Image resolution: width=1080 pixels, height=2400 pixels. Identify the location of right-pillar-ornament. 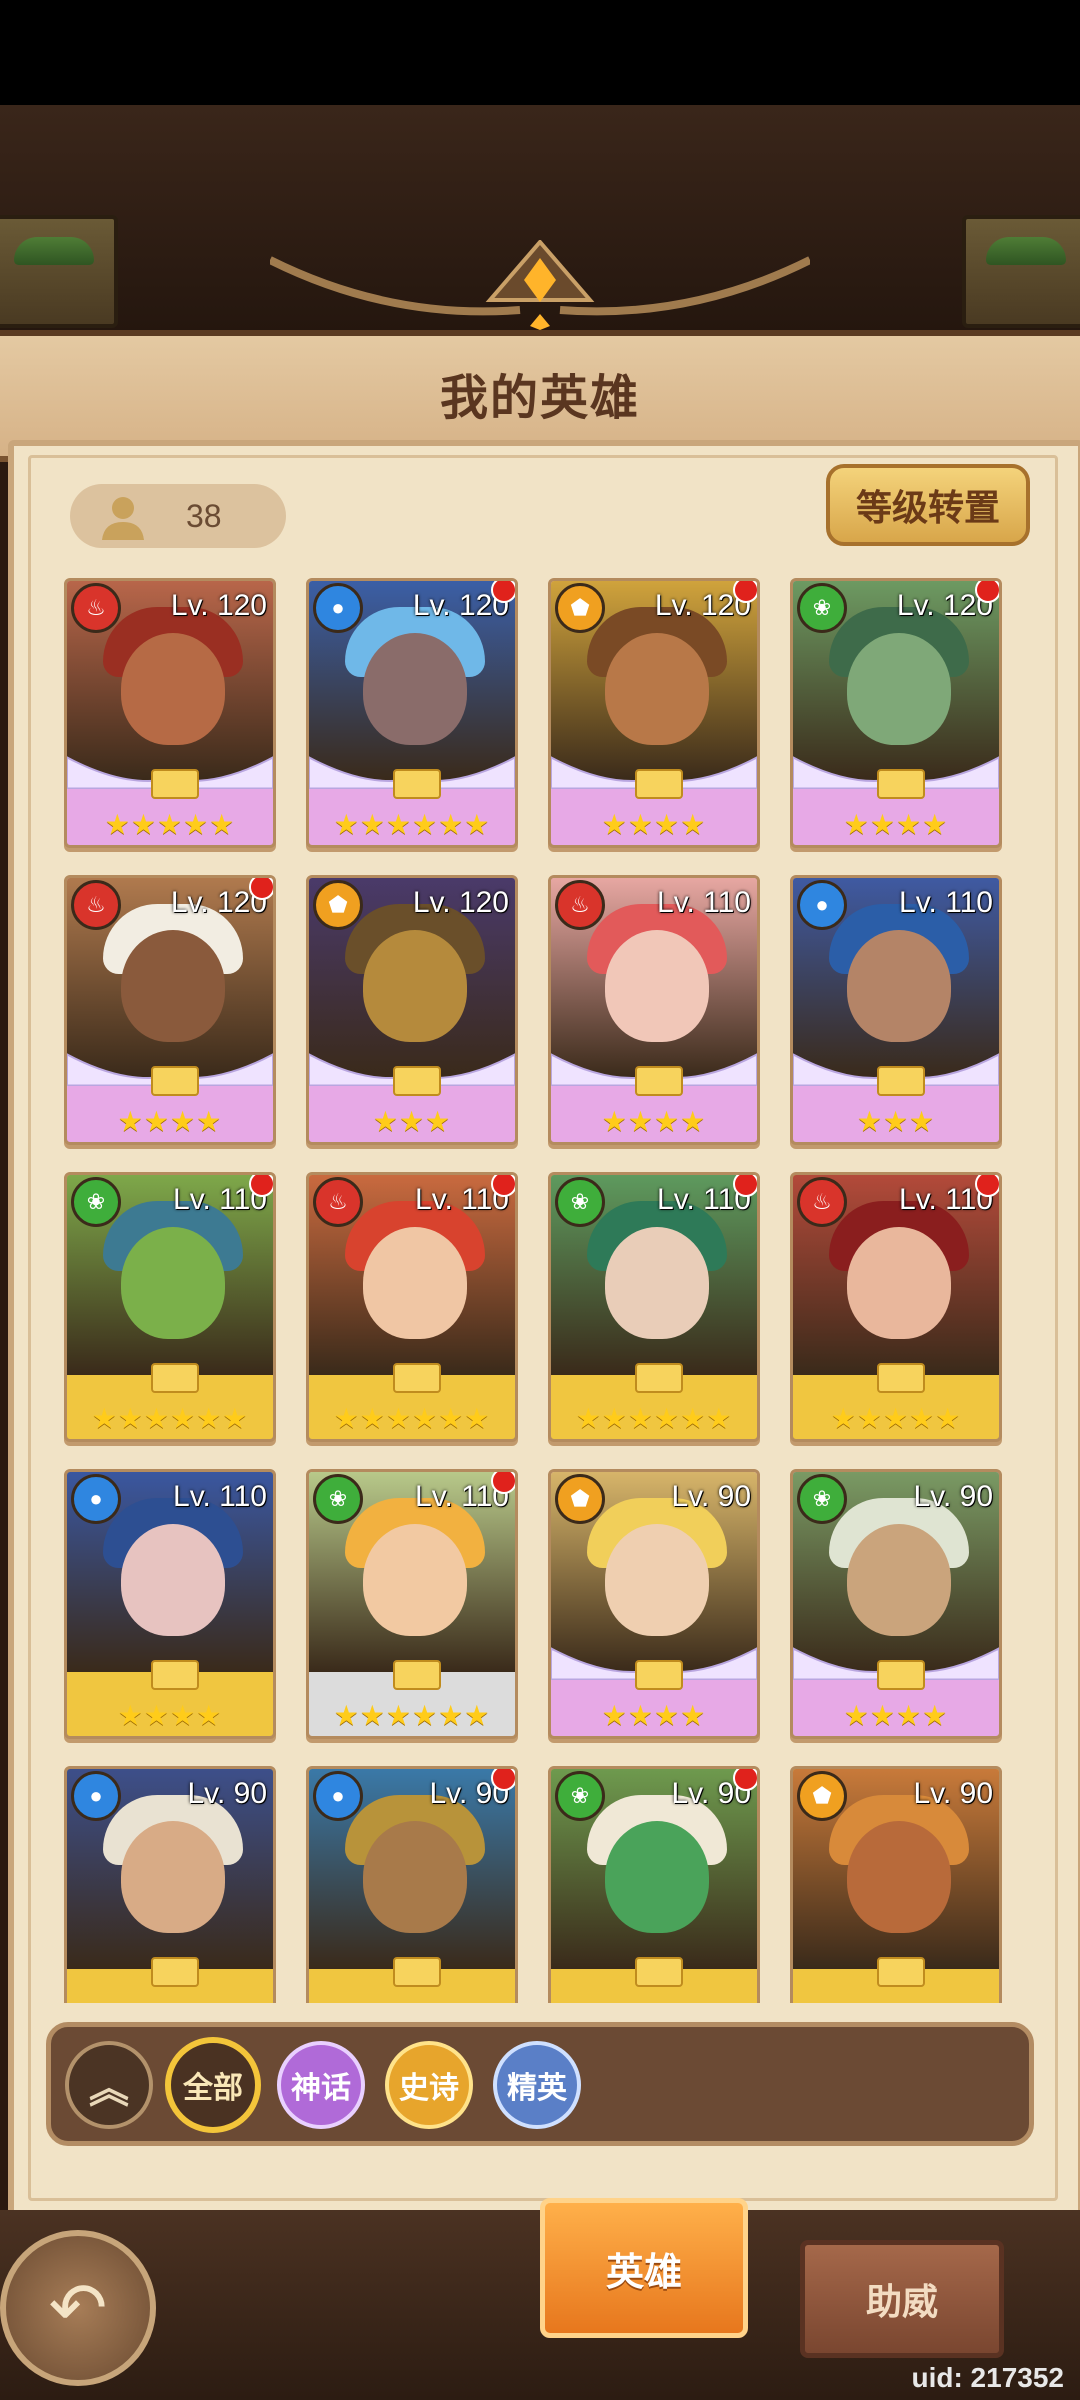
(1021, 271).